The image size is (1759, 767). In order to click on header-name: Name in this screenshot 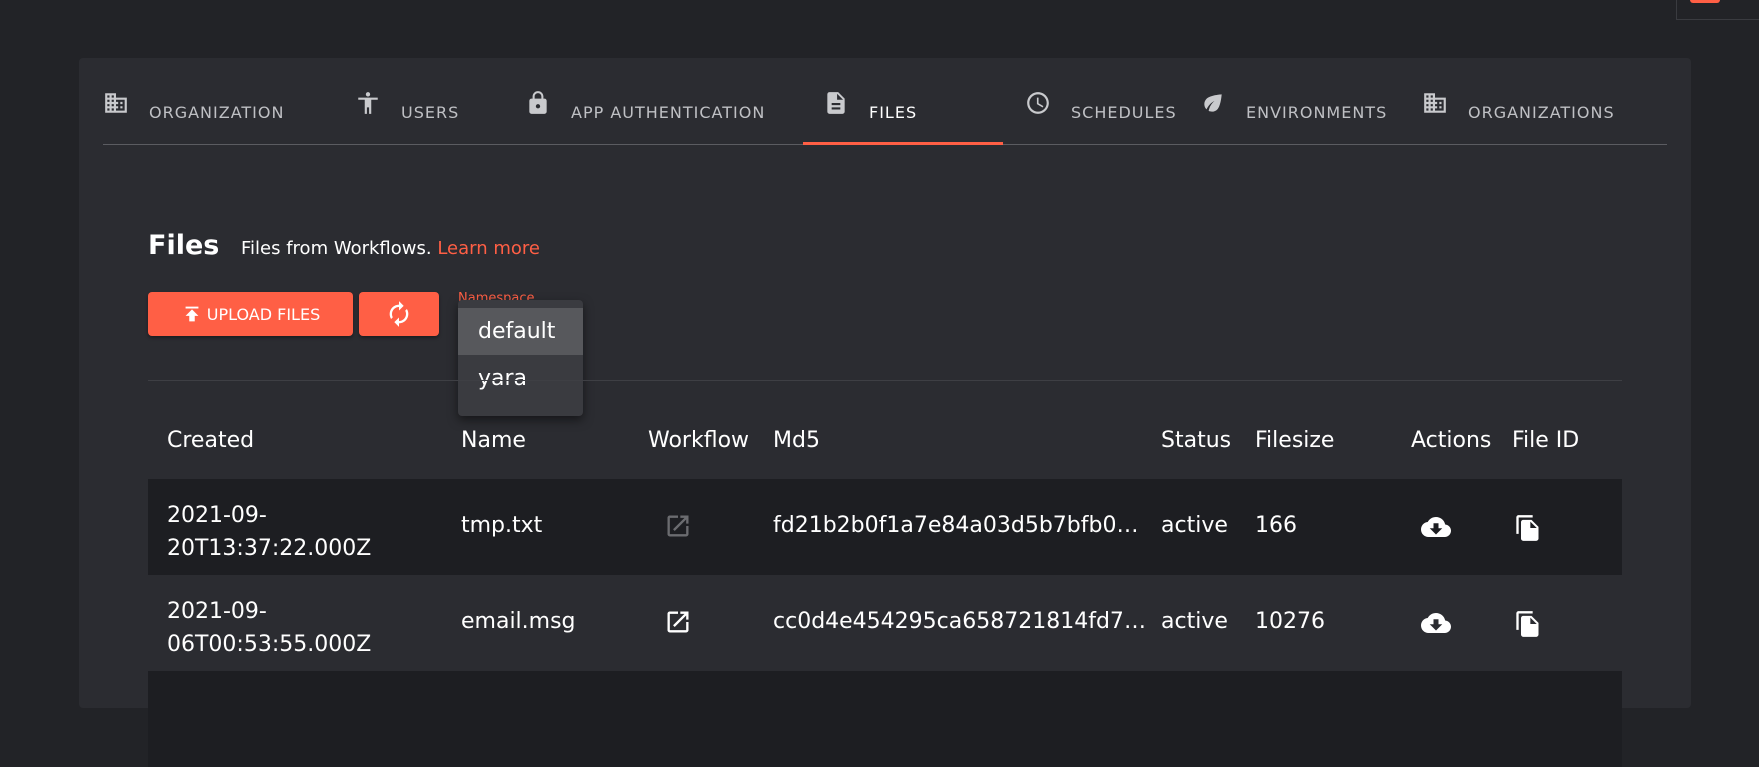, I will do `click(493, 440)`.